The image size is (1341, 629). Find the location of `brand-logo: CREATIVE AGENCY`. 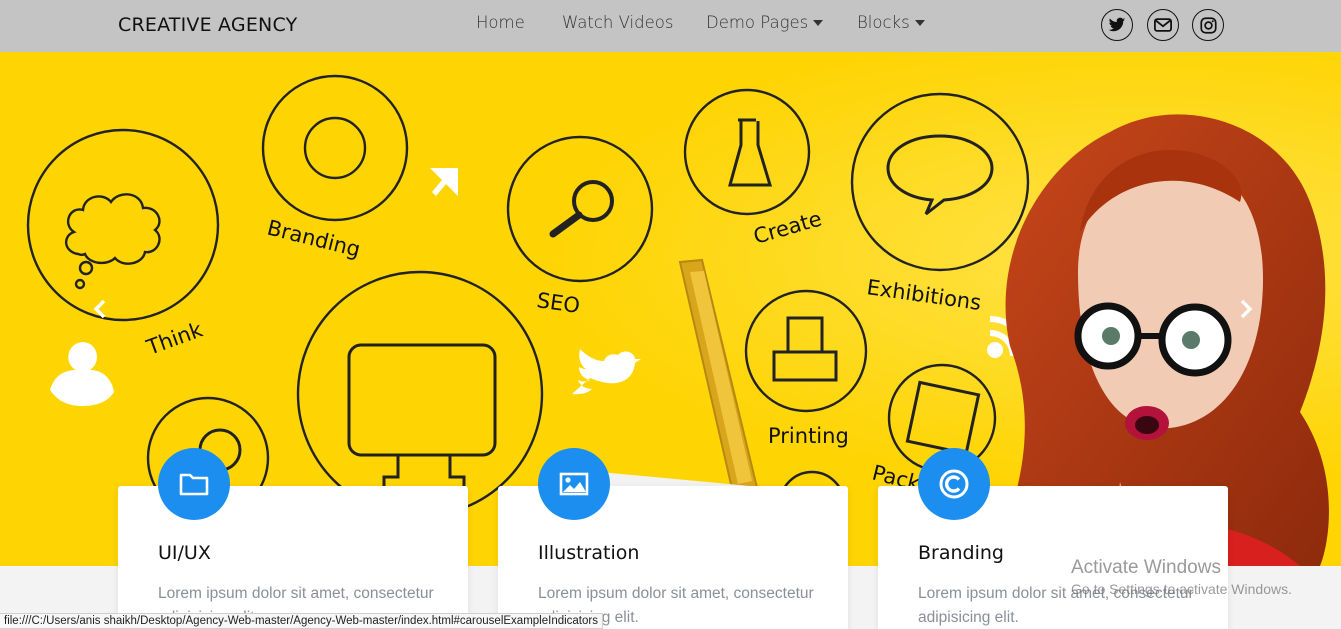

brand-logo: CREATIVE AGENCY is located at coordinates (207, 25).